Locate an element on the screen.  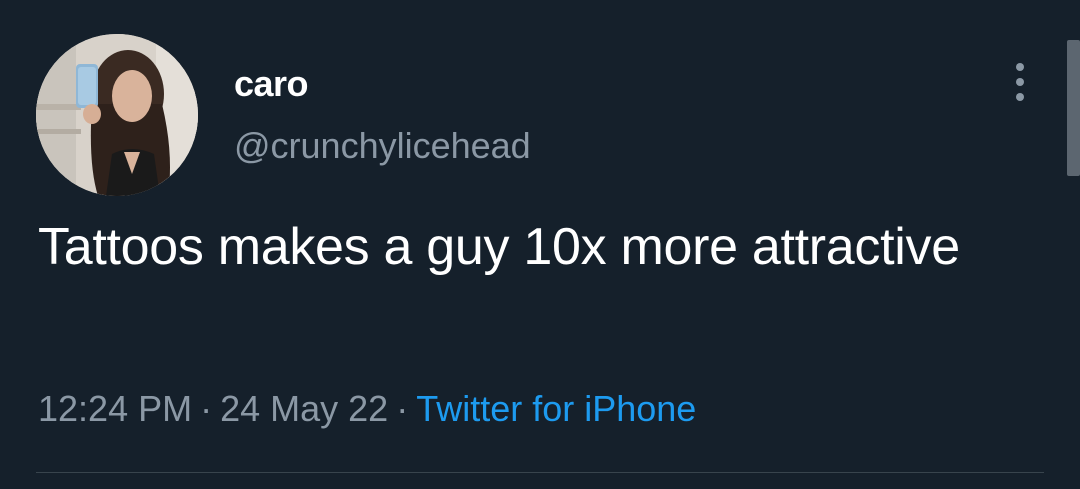
user-handle: @crunchylicehead is located at coordinates (382, 146).